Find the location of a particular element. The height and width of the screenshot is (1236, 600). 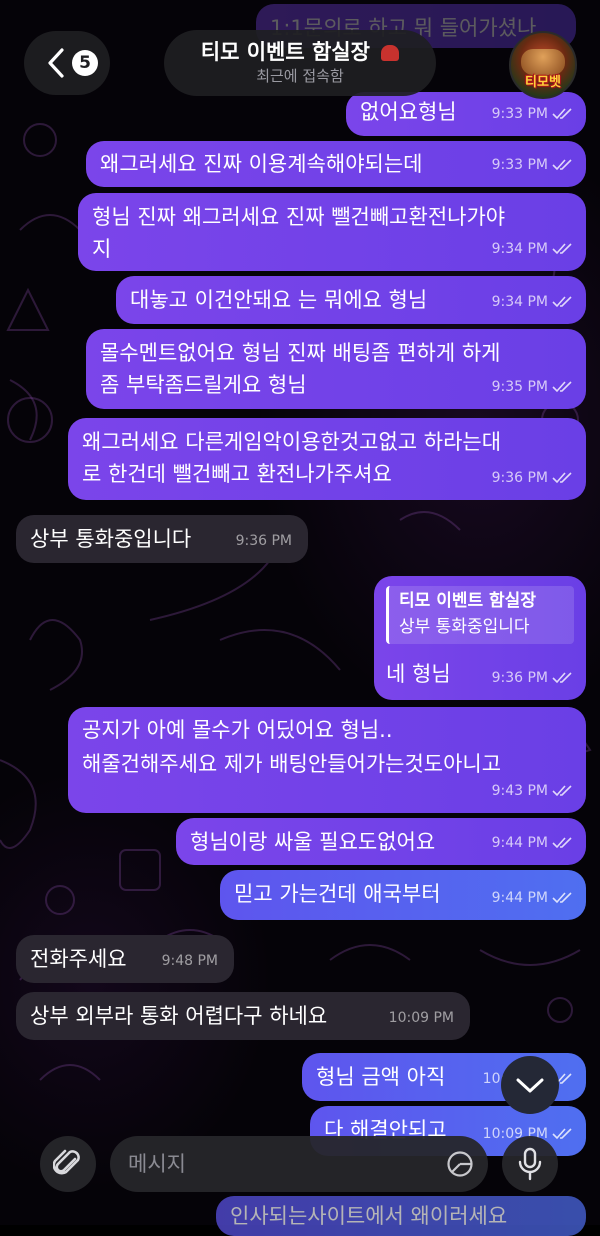

message-time: 10:09 PM is located at coordinates (421, 1018).